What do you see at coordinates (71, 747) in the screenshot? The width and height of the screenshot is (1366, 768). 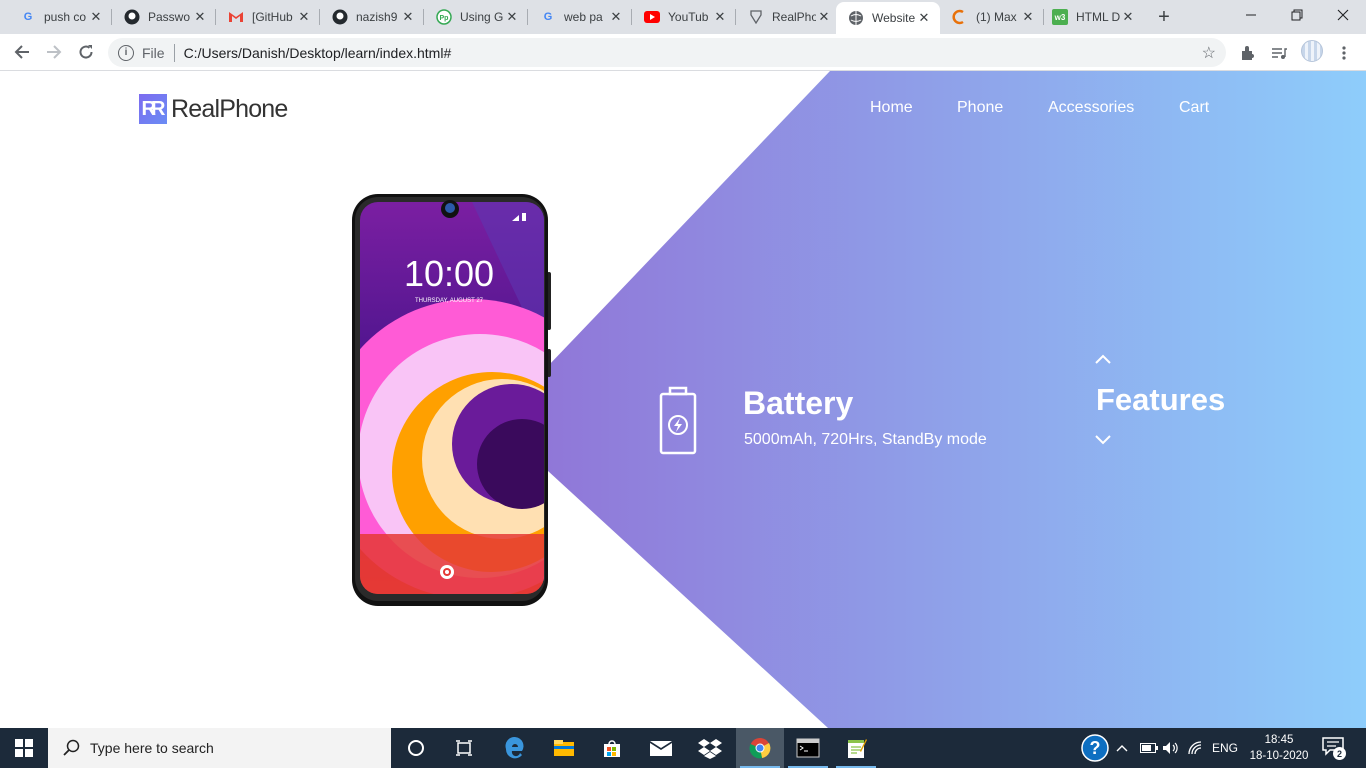 I see `search-icon` at bounding box center [71, 747].